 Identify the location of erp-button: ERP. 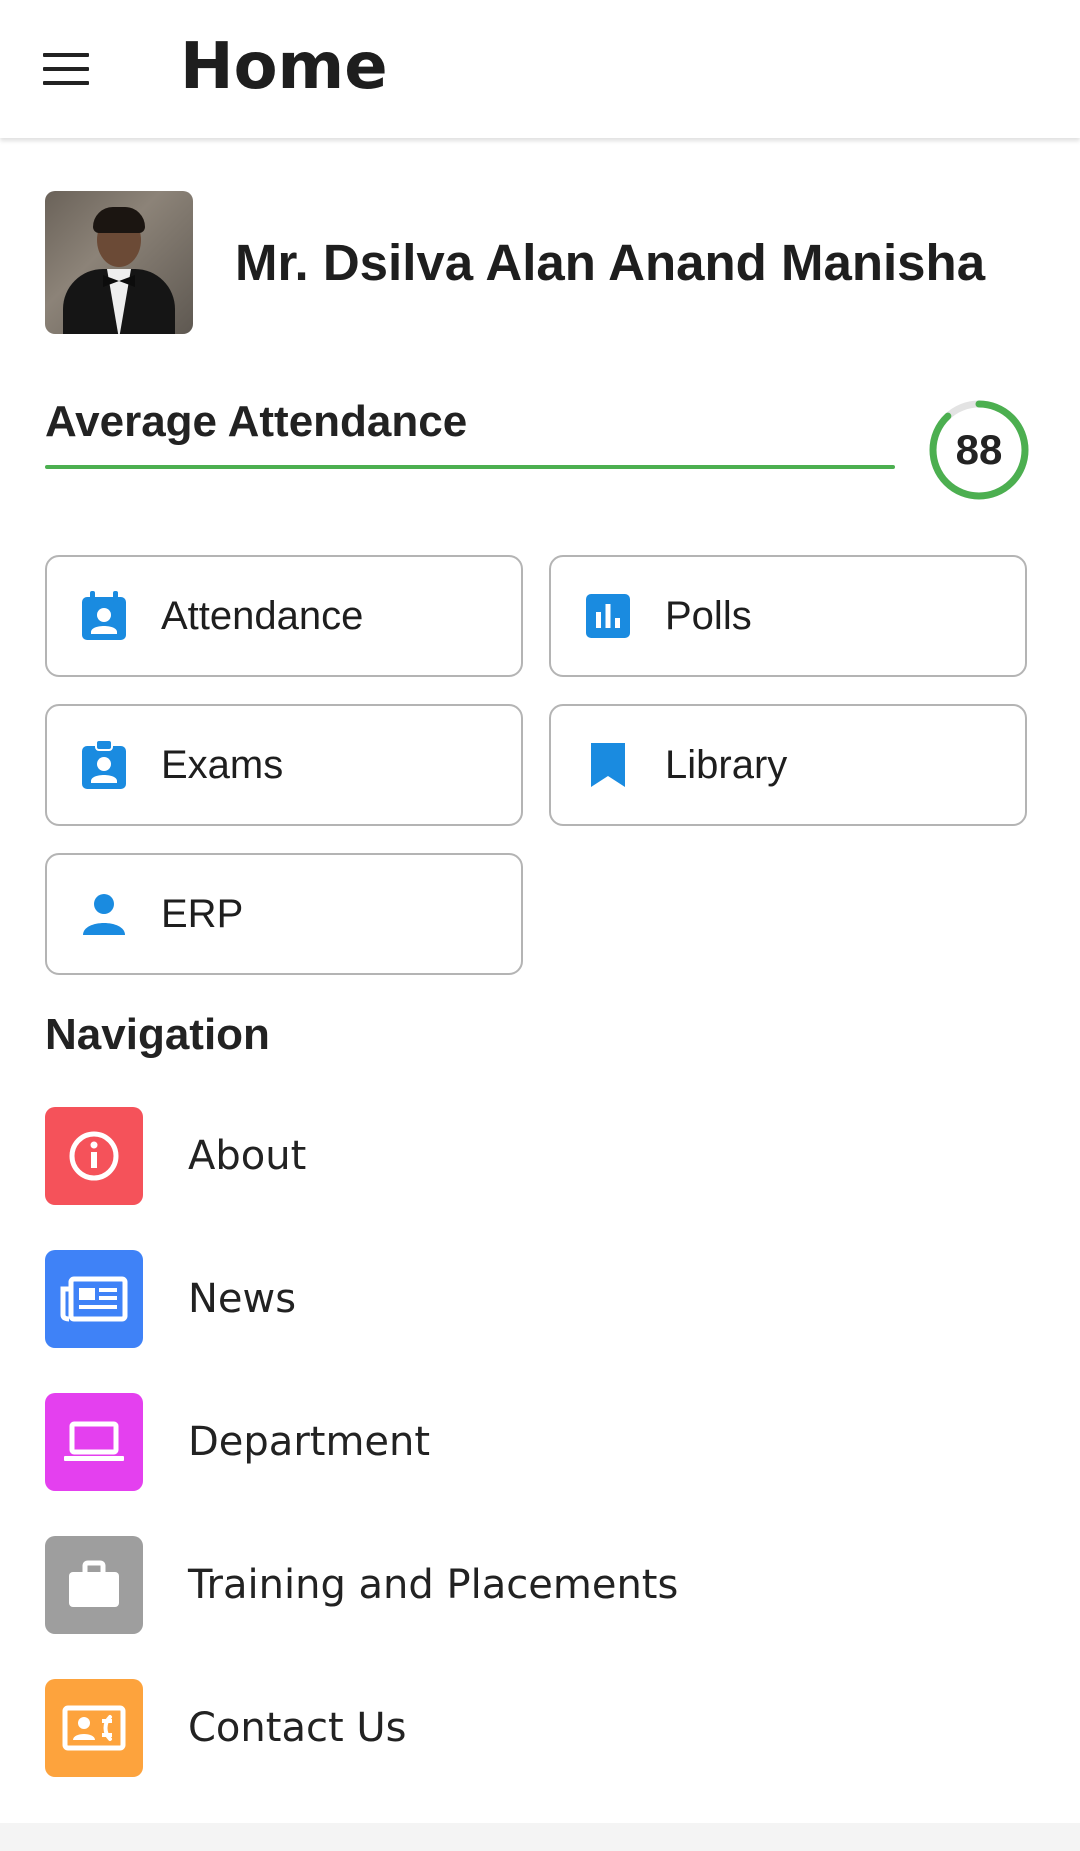
(284, 914).